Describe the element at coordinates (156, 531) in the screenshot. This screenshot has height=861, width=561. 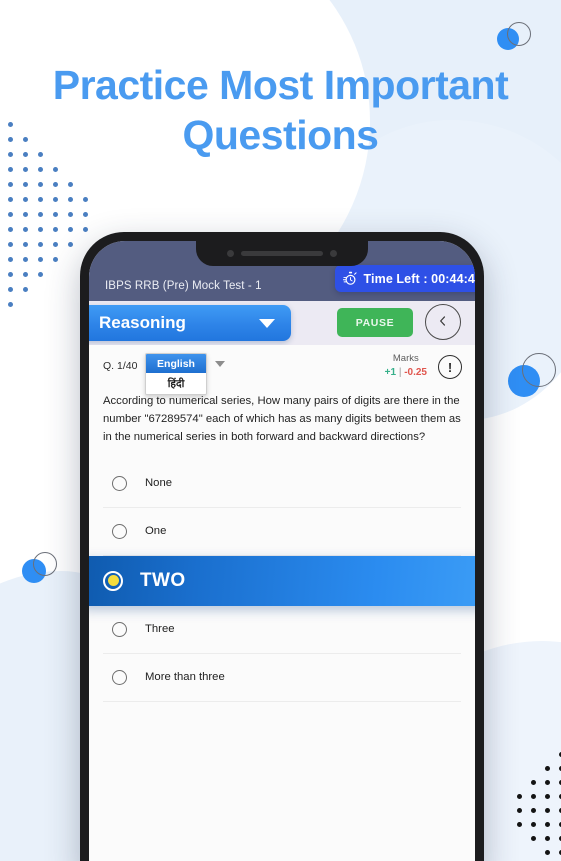
I see `option-label: One` at that location.